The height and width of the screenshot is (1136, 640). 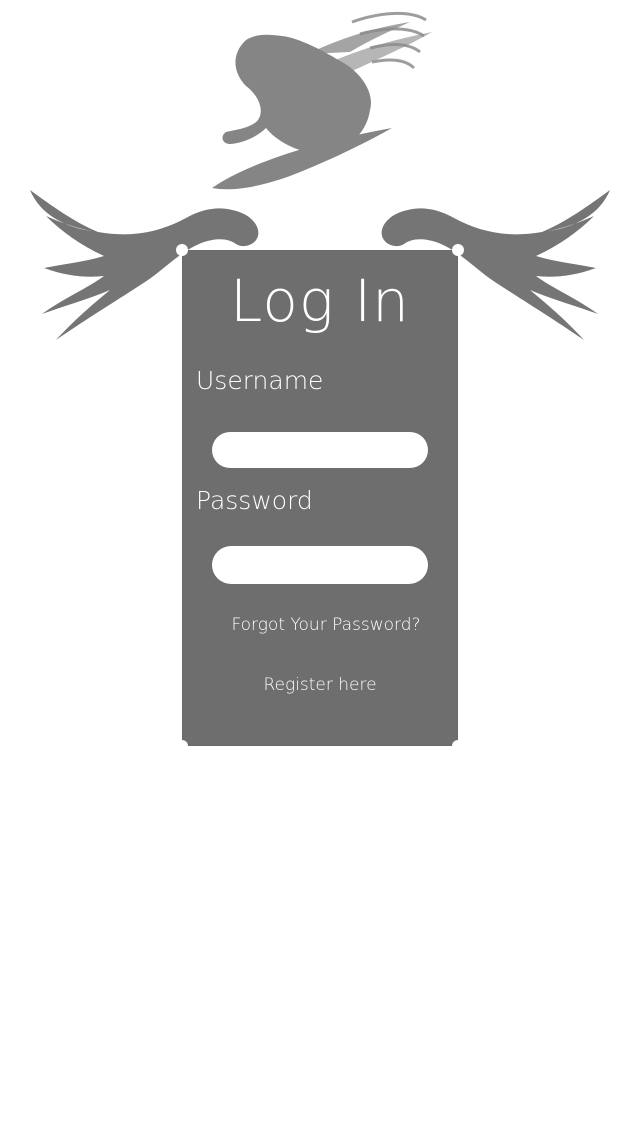 I want to click on forgot-password-link: Forgot Your Password?, so click(x=326, y=625).